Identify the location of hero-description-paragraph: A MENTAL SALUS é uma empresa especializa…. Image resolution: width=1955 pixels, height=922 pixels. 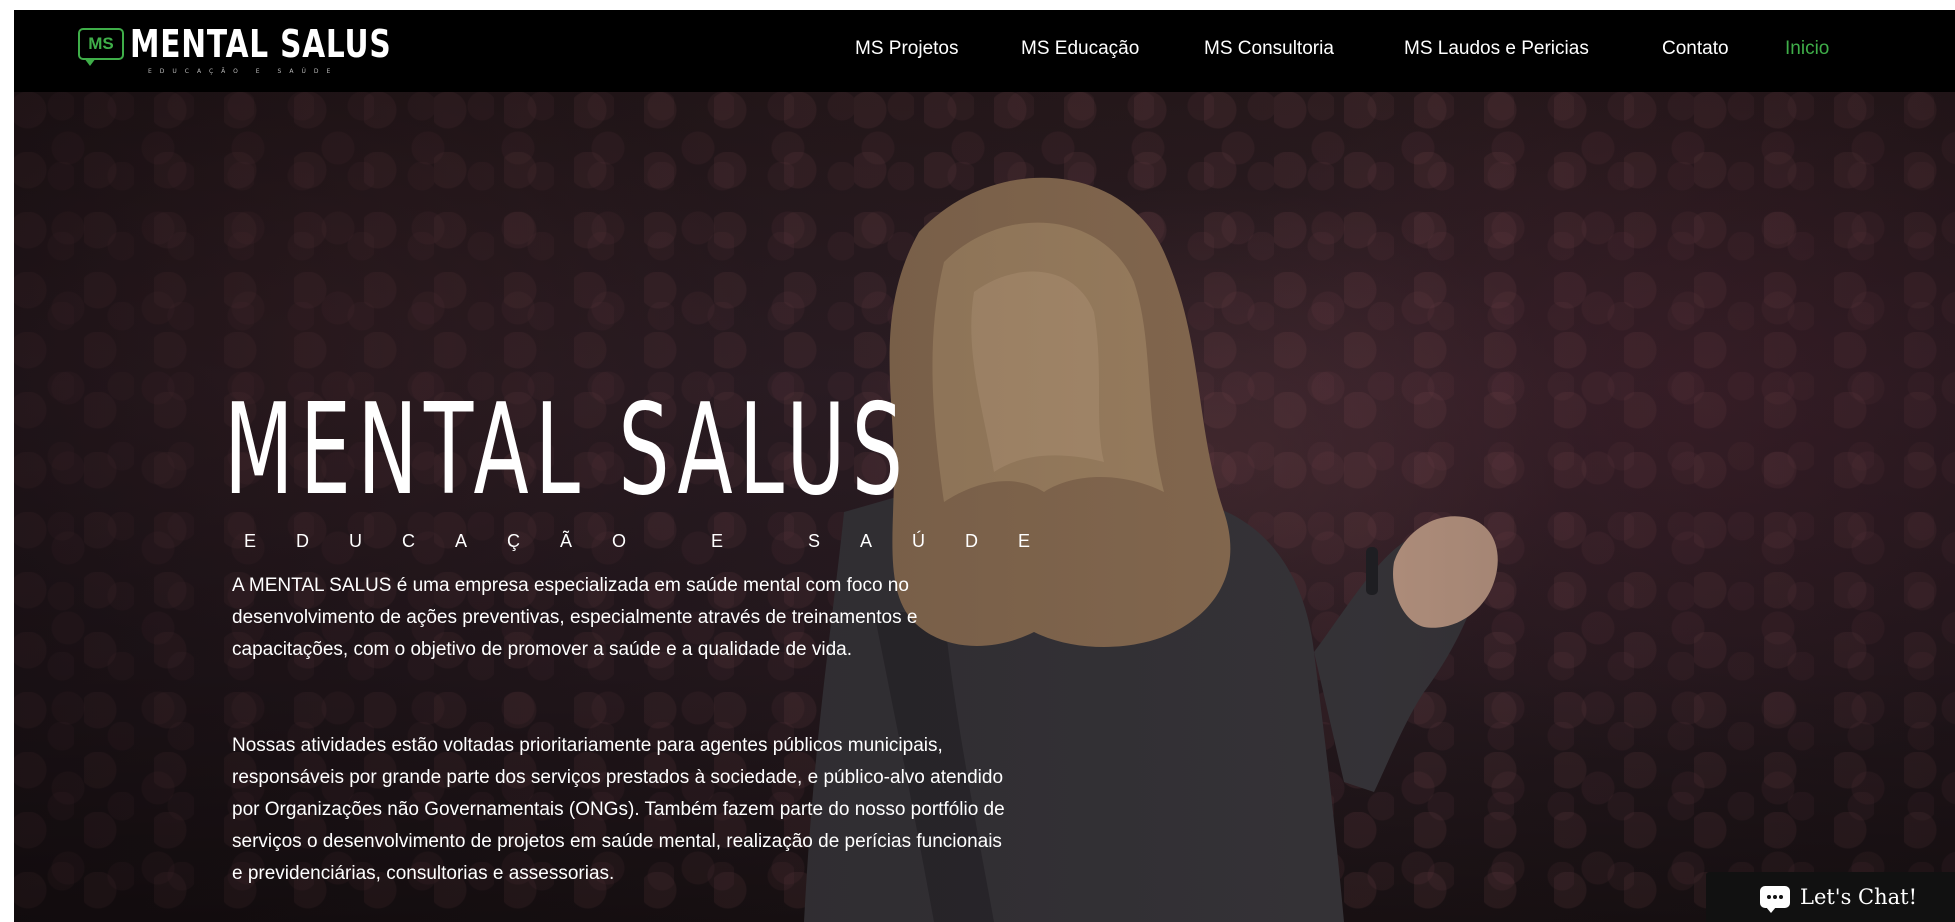
(575, 617).